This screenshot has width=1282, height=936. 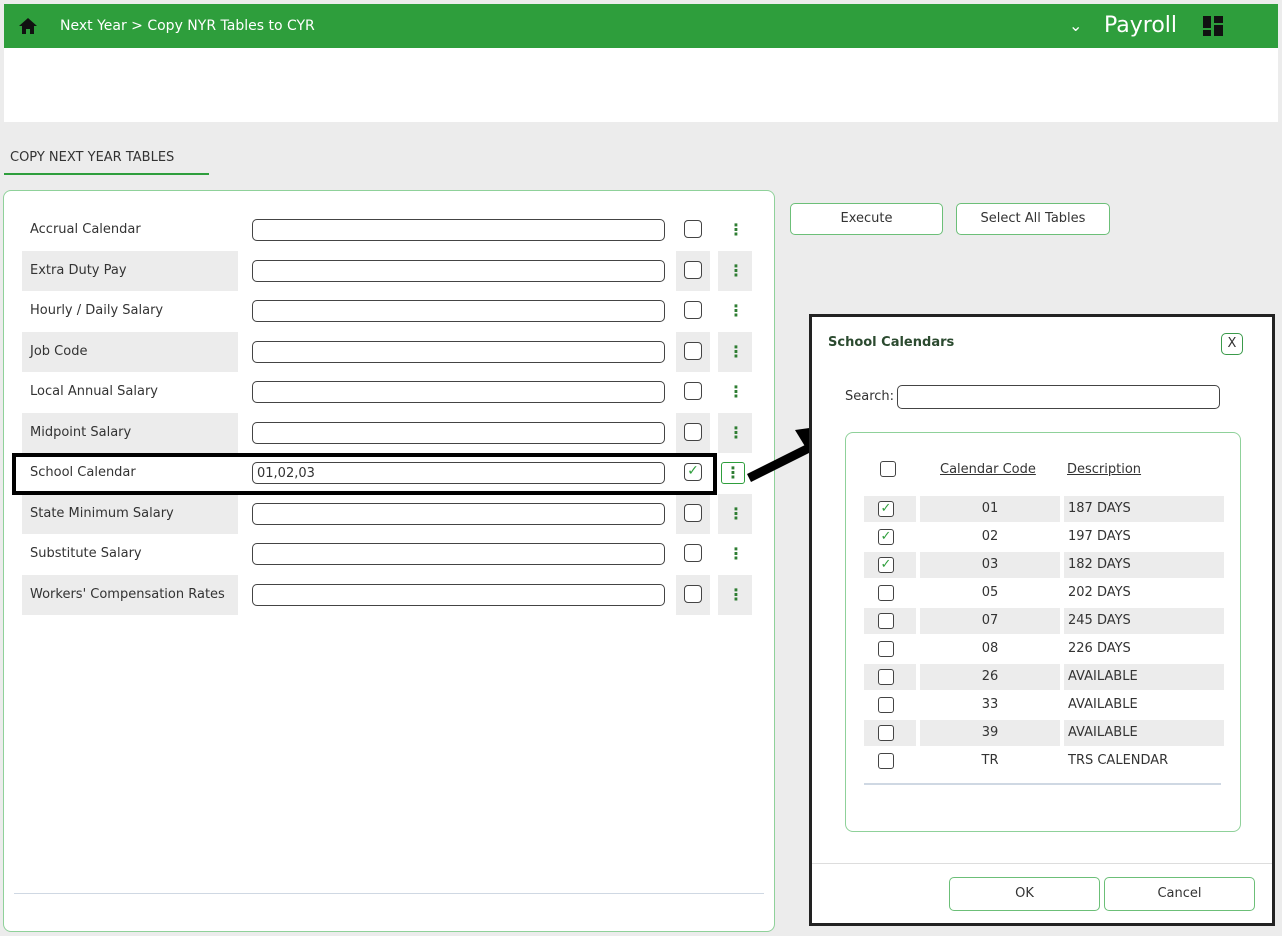 What do you see at coordinates (1140, 25) in the screenshot?
I see `module-title: Payroll` at bounding box center [1140, 25].